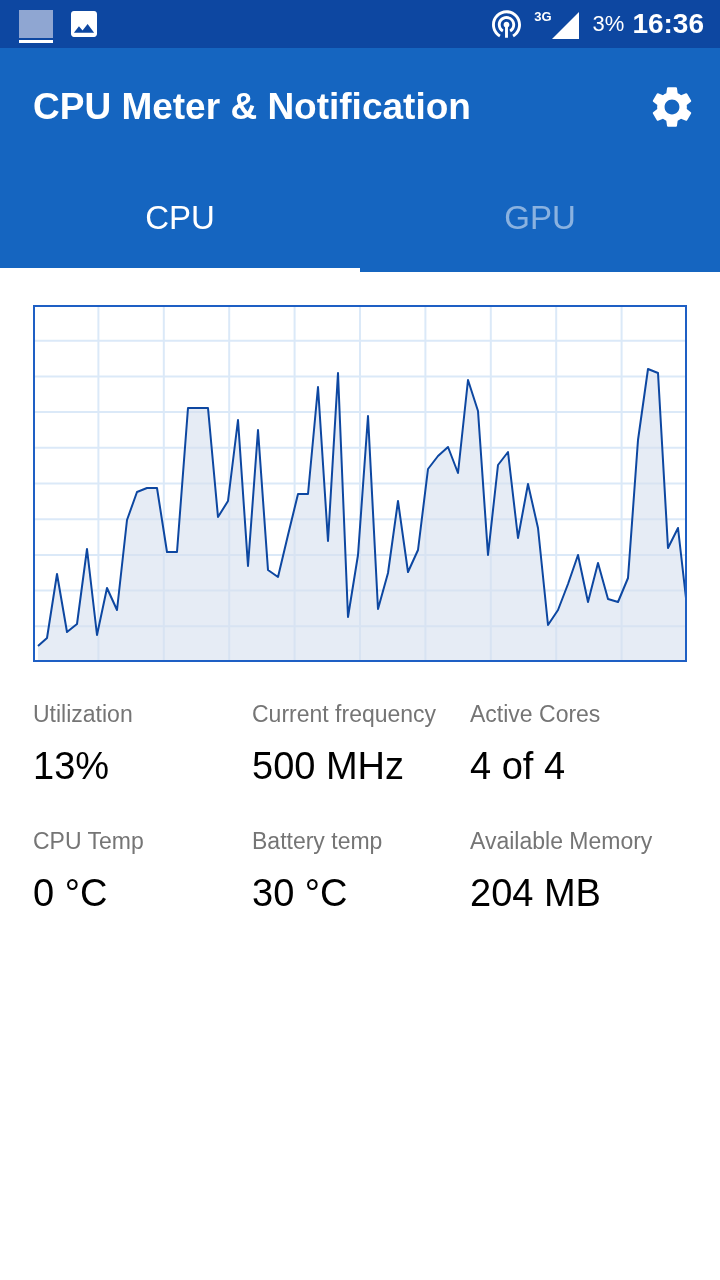 The image size is (720, 1280). Describe the element at coordinates (535, 714) in the screenshot. I see `stat-label: Active Cores` at that location.